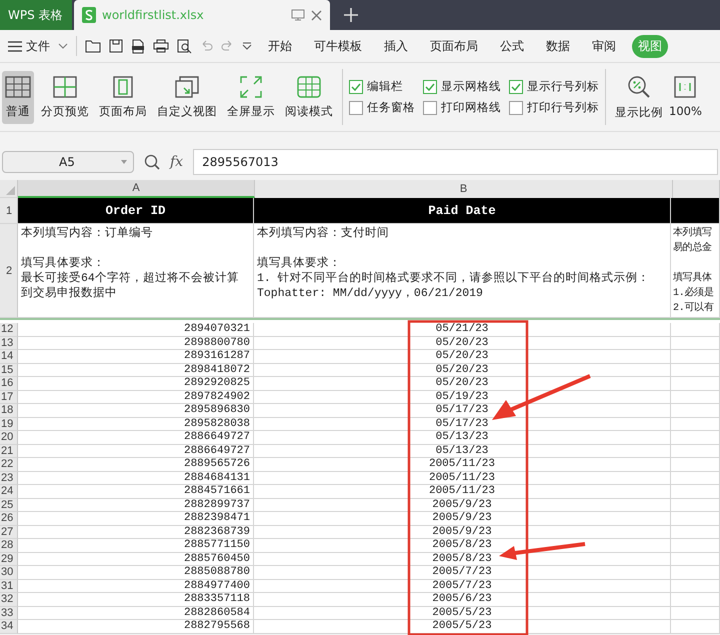 This screenshot has width=720, height=635. I want to click on row-header: 15, so click(9, 370).